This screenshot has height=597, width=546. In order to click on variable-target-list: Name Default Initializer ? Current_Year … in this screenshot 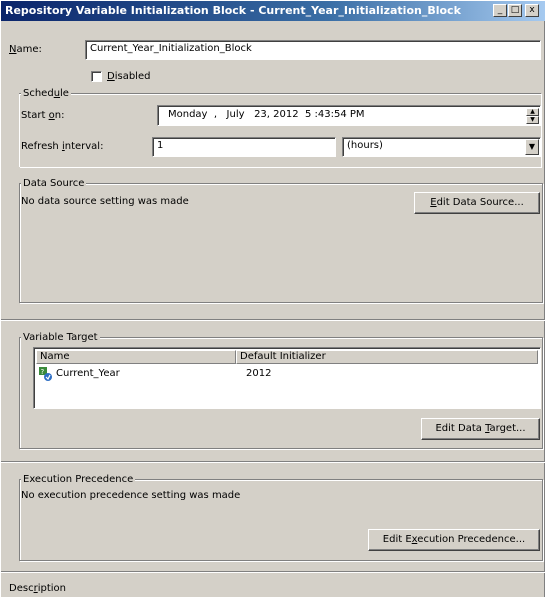, I will do `click(287, 378)`.